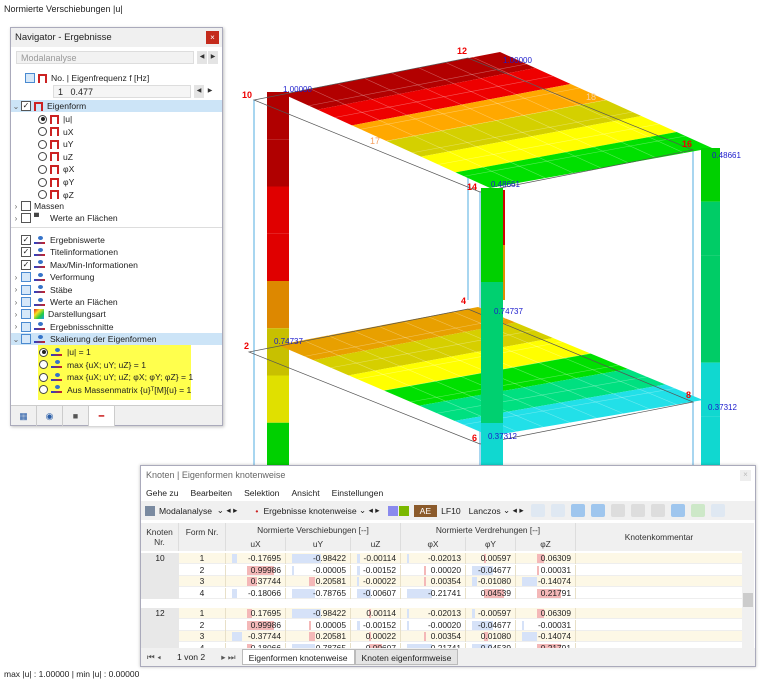  Describe the element at coordinates (491, 544) in the screenshot. I see `header-py: φY` at that location.